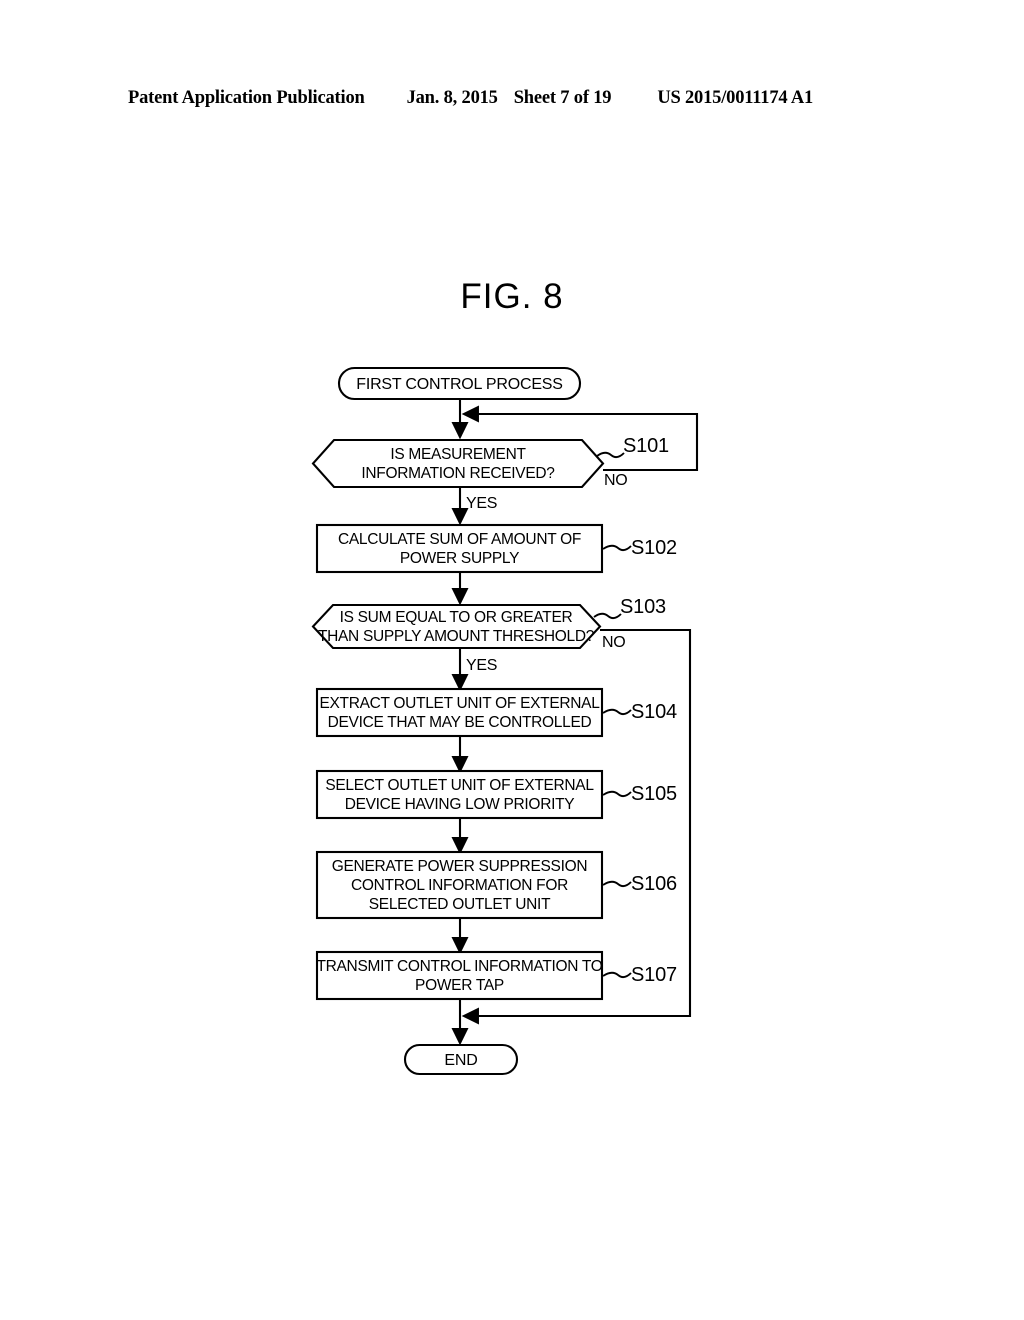 Image resolution: width=1024 pixels, height=1320 pixels. Describe the element at coordinates (481, 665) in the screenshot. I see `s103-yes-label: YES` at that location.